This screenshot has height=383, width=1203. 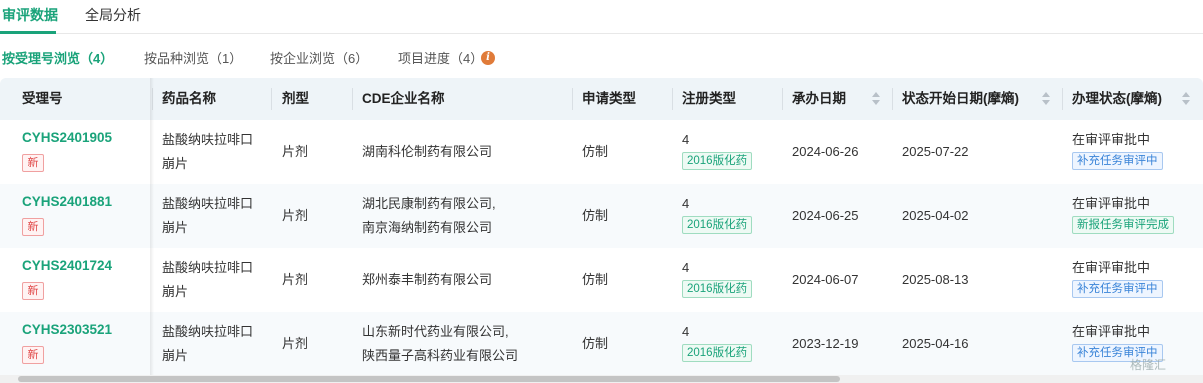 What do you see at coordinates (825, 151) in the screenshot?
I see `undertake-date: 2024-06-26` at bounding box center [825, 151].